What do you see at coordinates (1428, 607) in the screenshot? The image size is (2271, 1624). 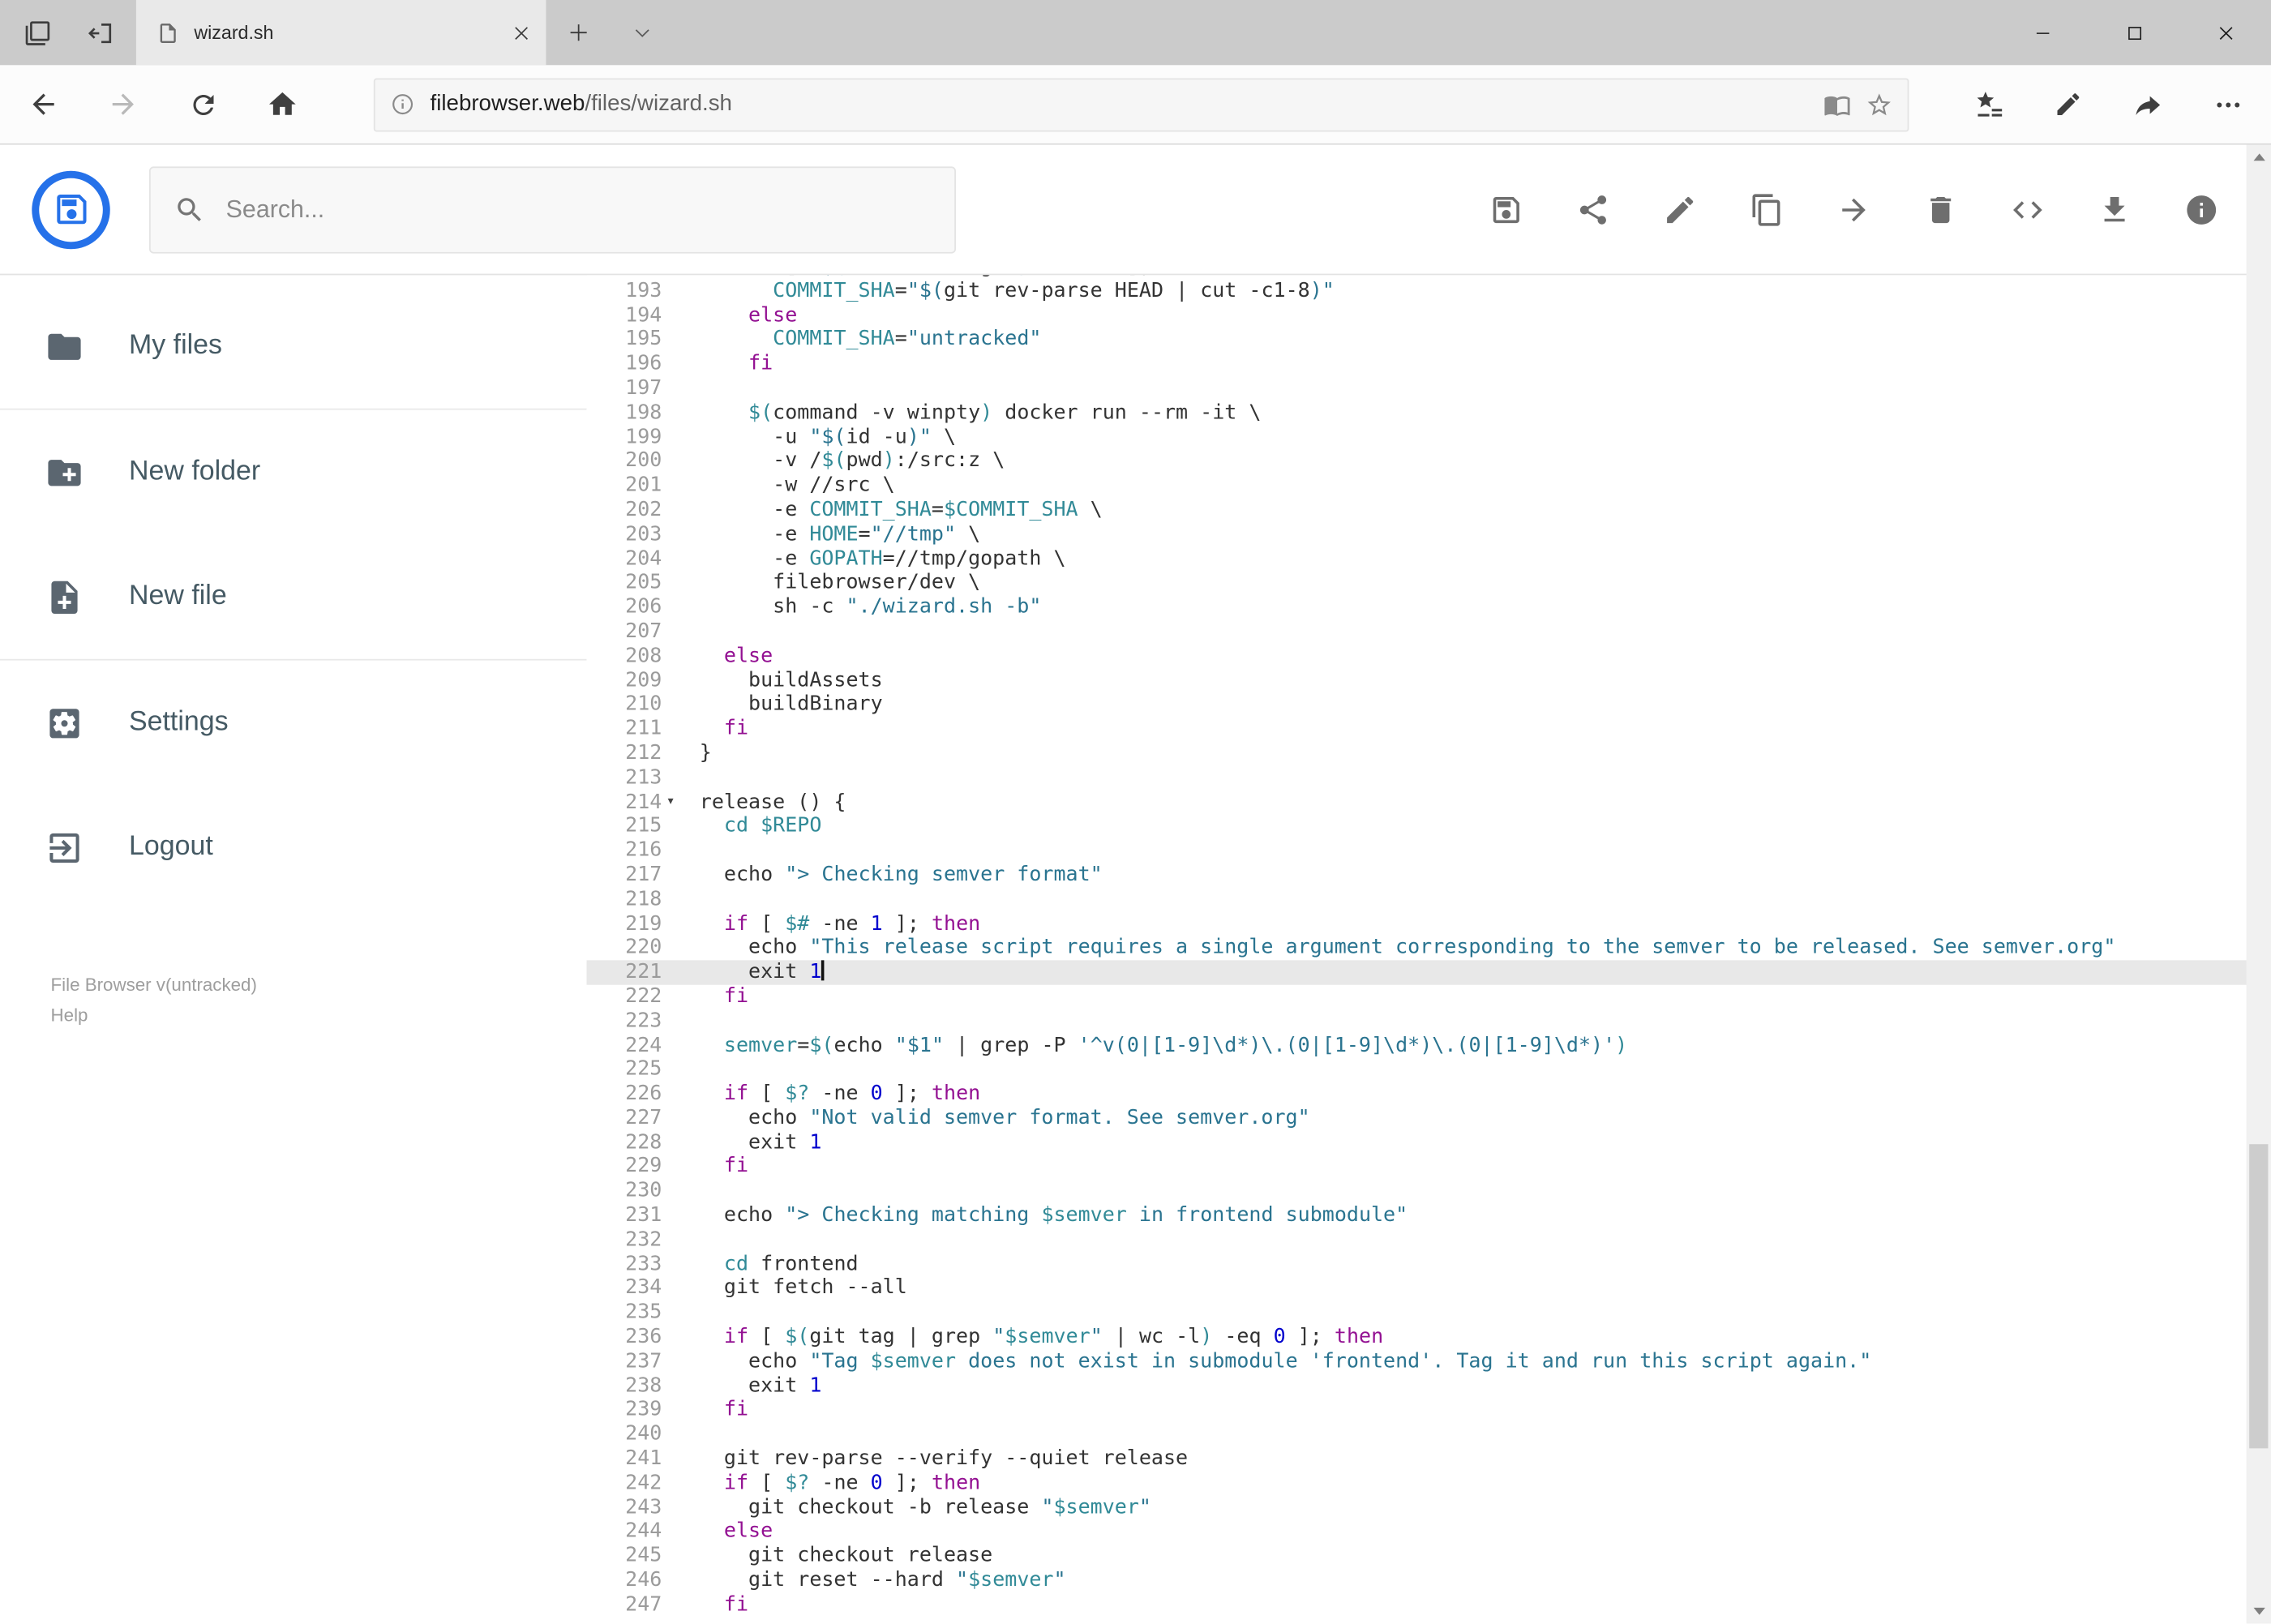 I see `code-line: 206 sh -c "./wizard.sh -b"` at bounding box center [1428, 607].